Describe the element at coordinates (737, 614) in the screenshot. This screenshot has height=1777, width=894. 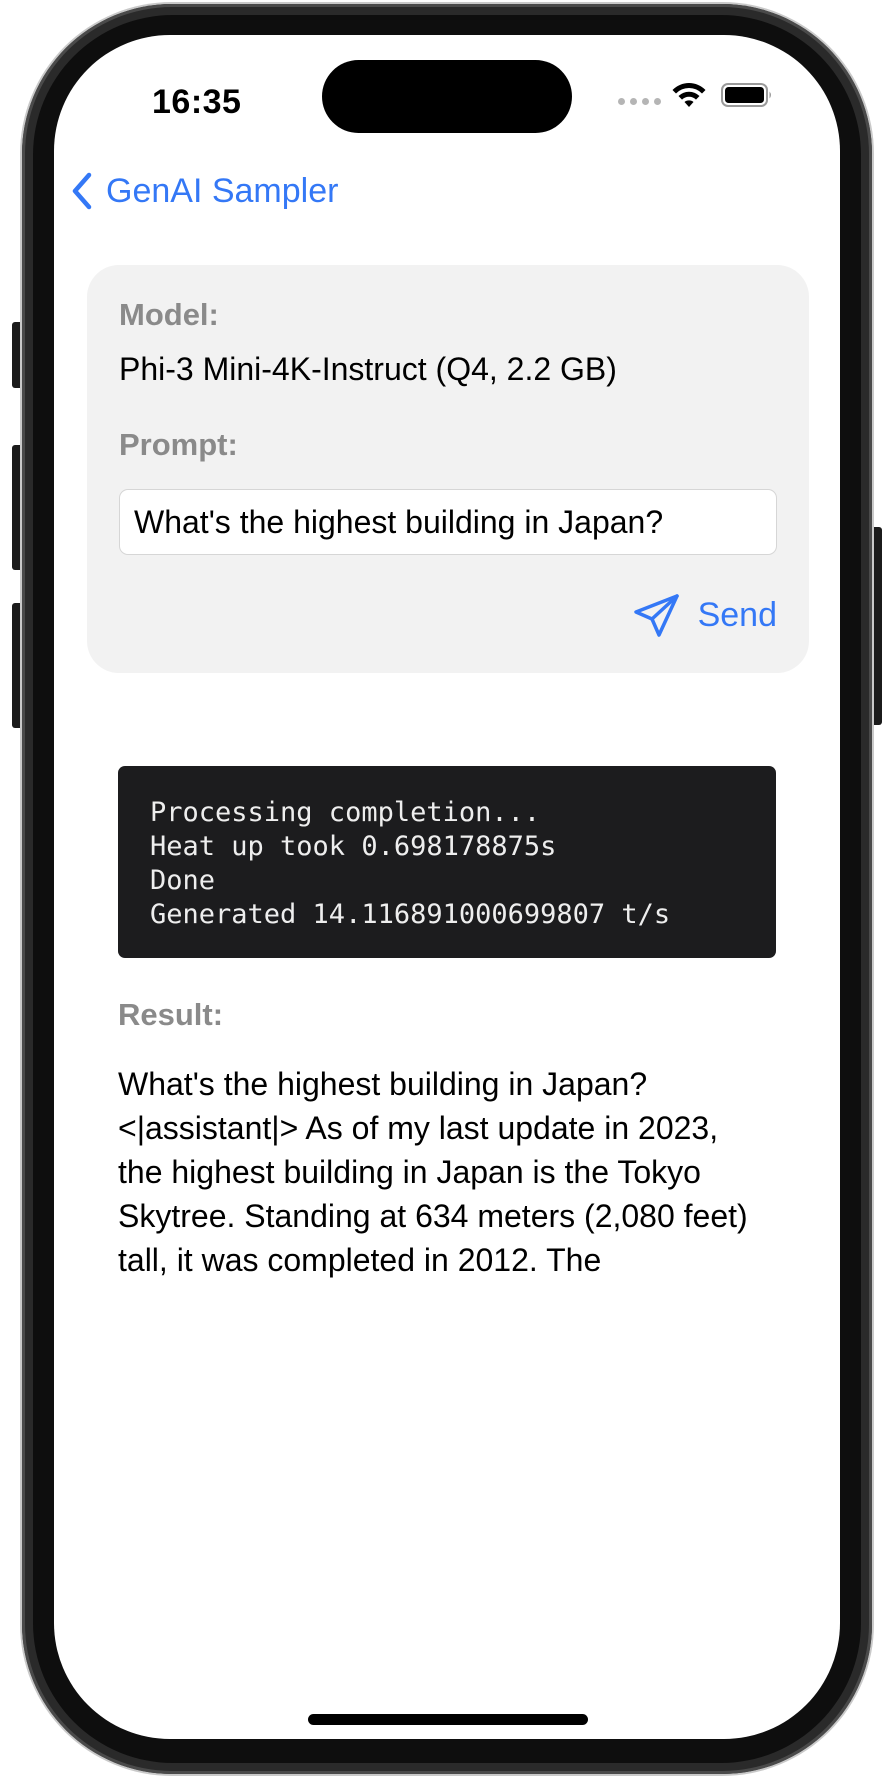
I see `send-label: Send` at that location.